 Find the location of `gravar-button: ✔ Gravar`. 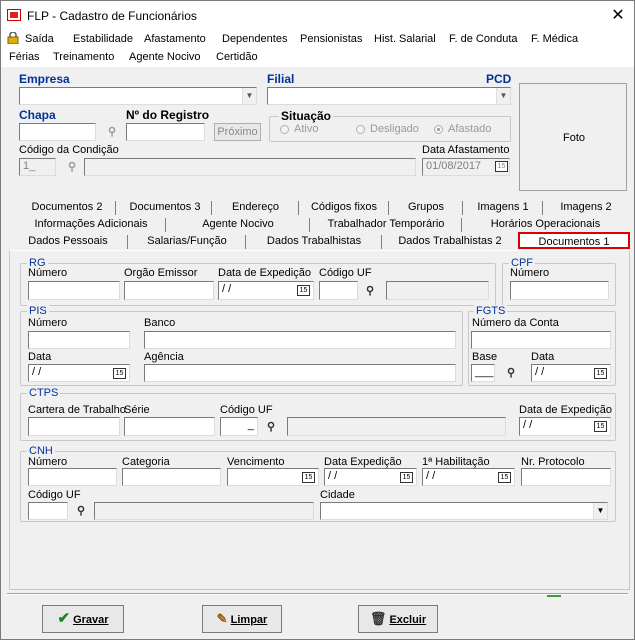

gravar-button: ✔ Gravar is located at coordinates (83, 619).